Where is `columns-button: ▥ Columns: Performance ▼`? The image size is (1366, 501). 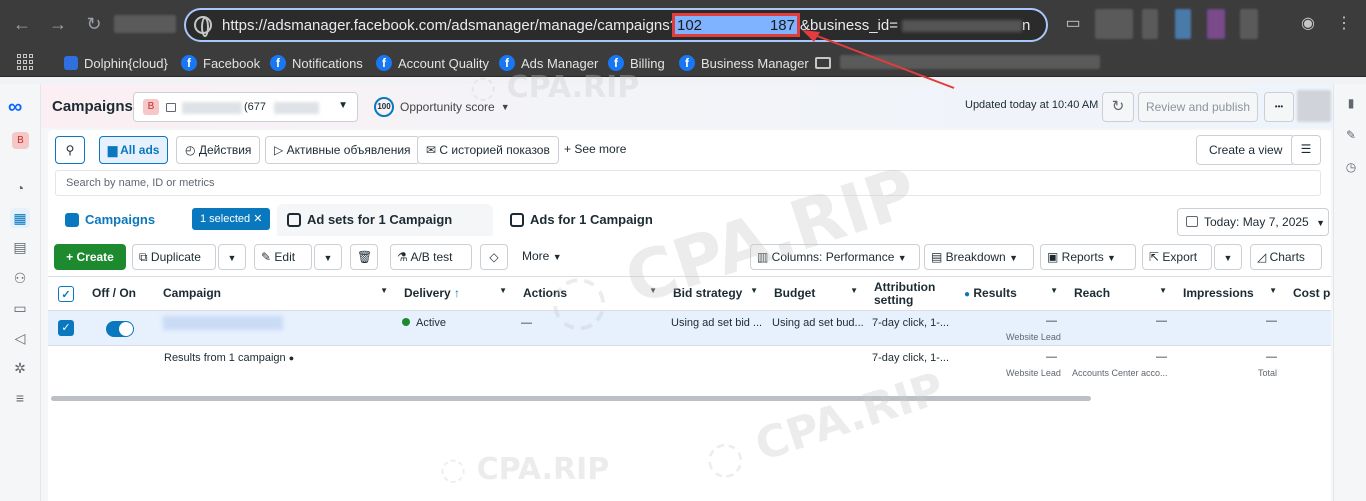
columns-button: ▥ Columns: Performance ▼ is located at coordinates (835, 257).